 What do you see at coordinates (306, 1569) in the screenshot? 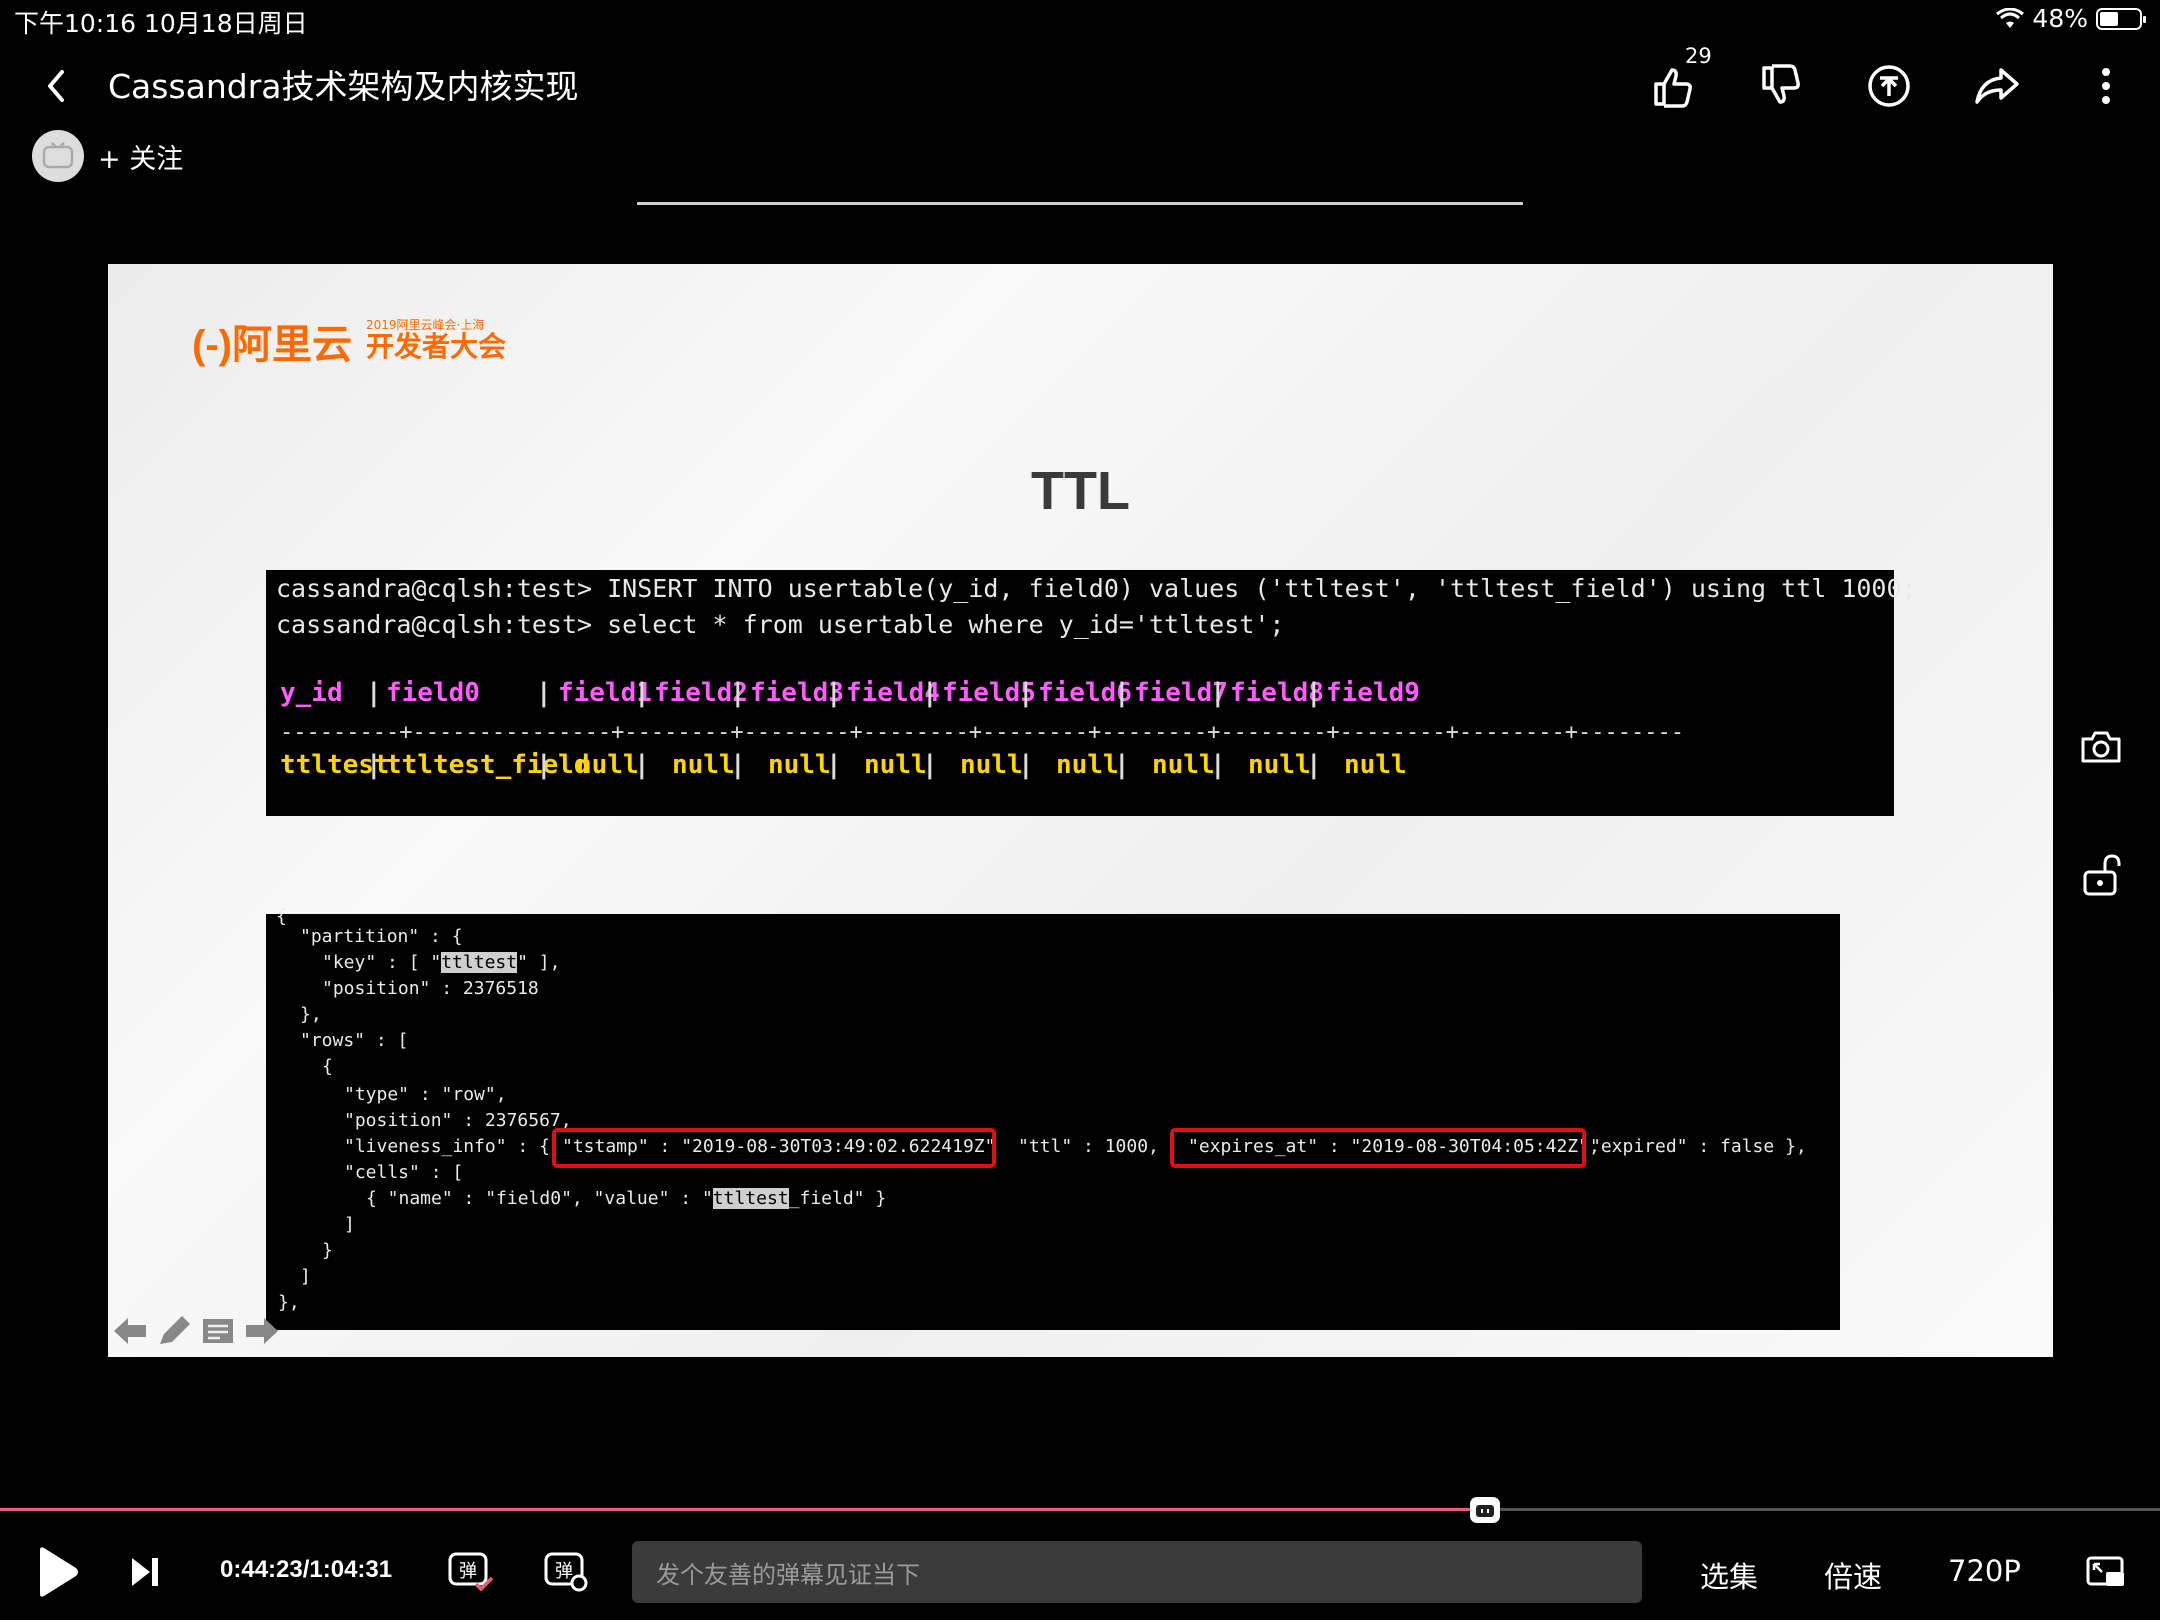
I see `playback-time: 0:44:23/1:04:31` at bounding box center [306, 1569].